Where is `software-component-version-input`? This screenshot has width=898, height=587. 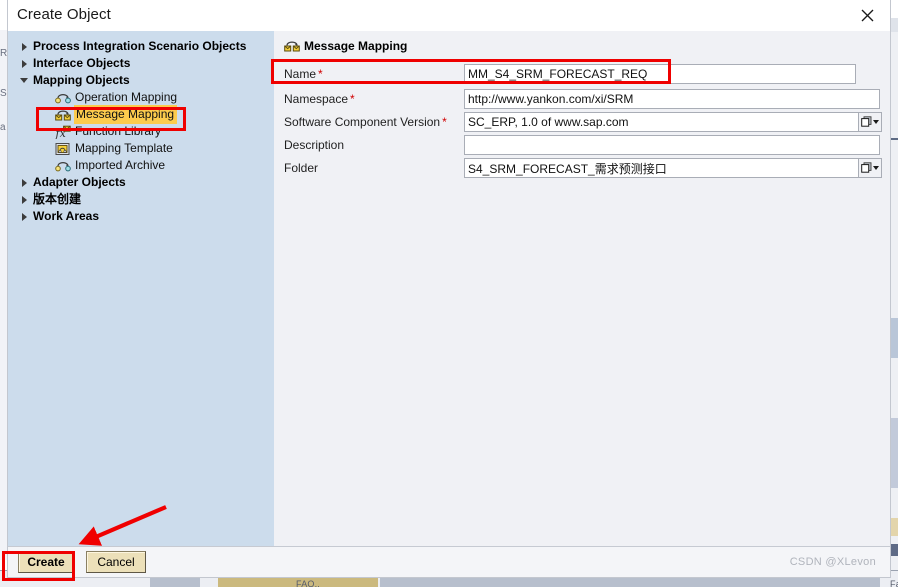 software-component-version-input is located at coordinates (672, 122).